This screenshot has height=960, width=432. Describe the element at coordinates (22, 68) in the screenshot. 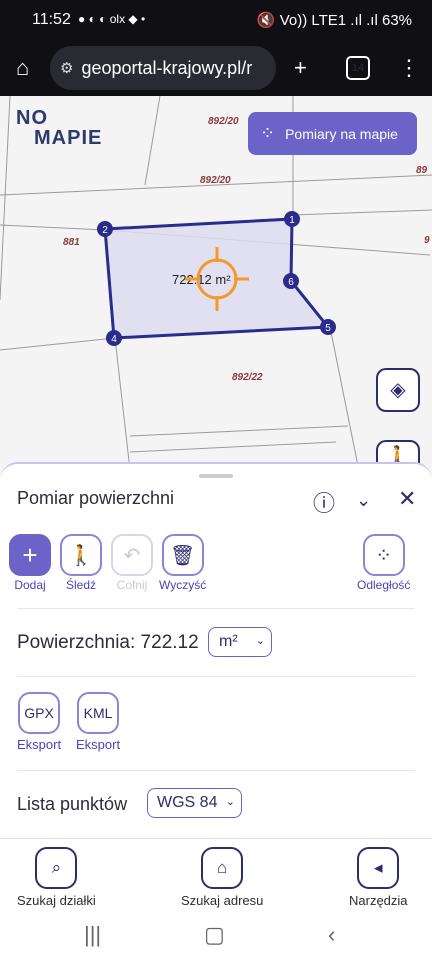

I see `home-icon: ⌂` at that location.